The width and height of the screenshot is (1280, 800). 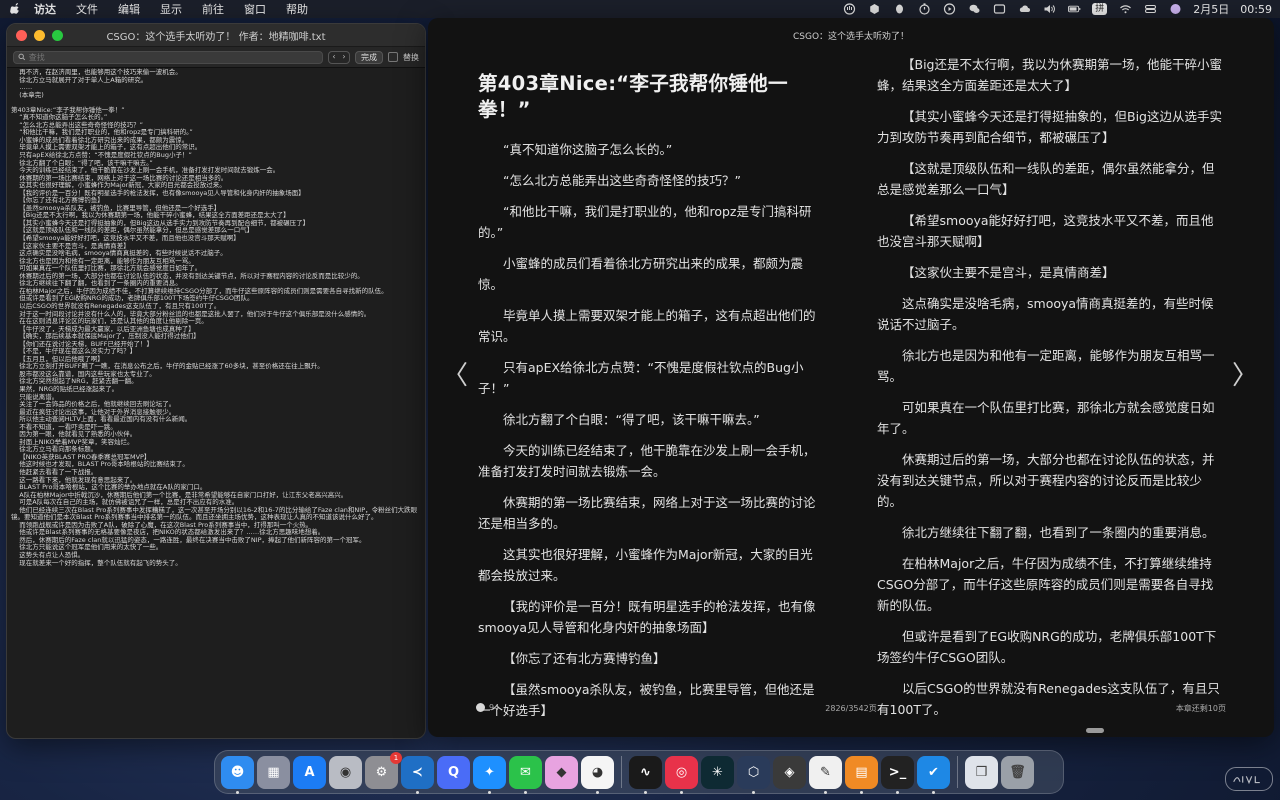 What do you see at coordinates (645, 565) in the screenshot?
I see `paragraph: 这其实也很好理解，小蜜蜂作为Major新冠，大家的目光都会投放过来。` at bounding box center [645, 565].